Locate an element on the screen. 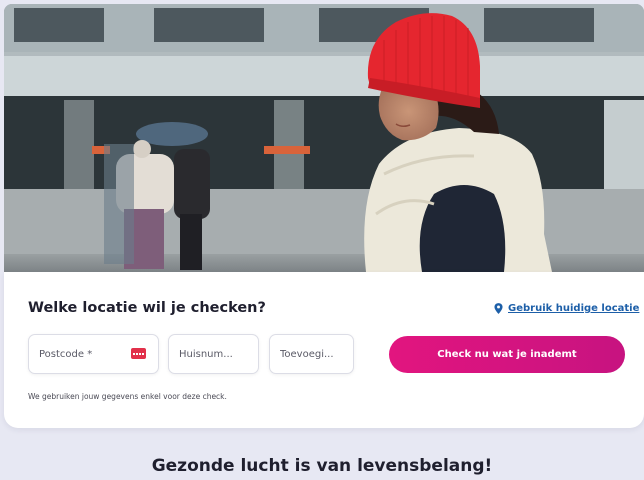  use-current-location-label: Gebruik huidige locatie is located at coordinates (574, 308).